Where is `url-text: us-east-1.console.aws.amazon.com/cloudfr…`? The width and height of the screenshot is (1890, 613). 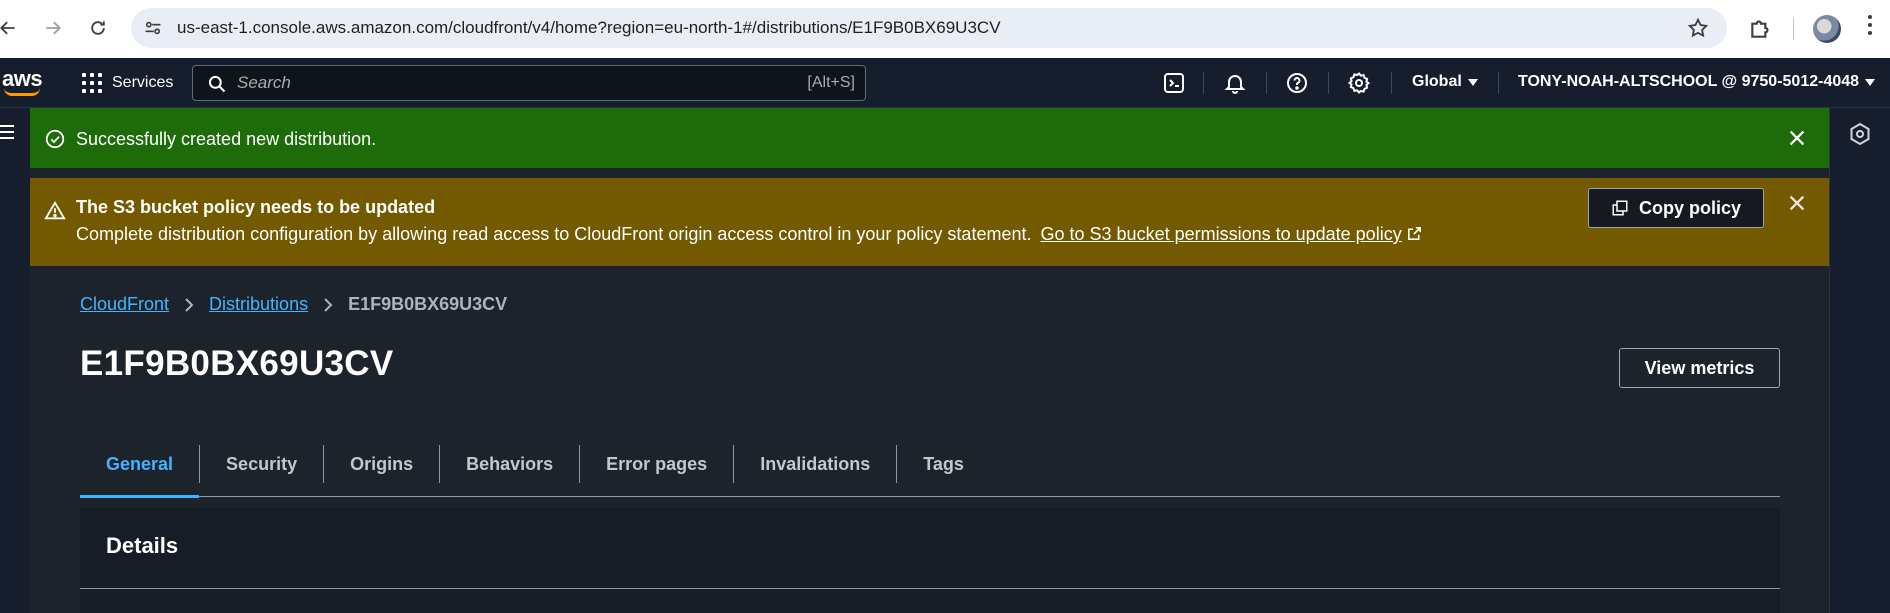
url-text: us-east-1.console.aws.amazon.com/cloudfr… is located at coordinates (589, 28).